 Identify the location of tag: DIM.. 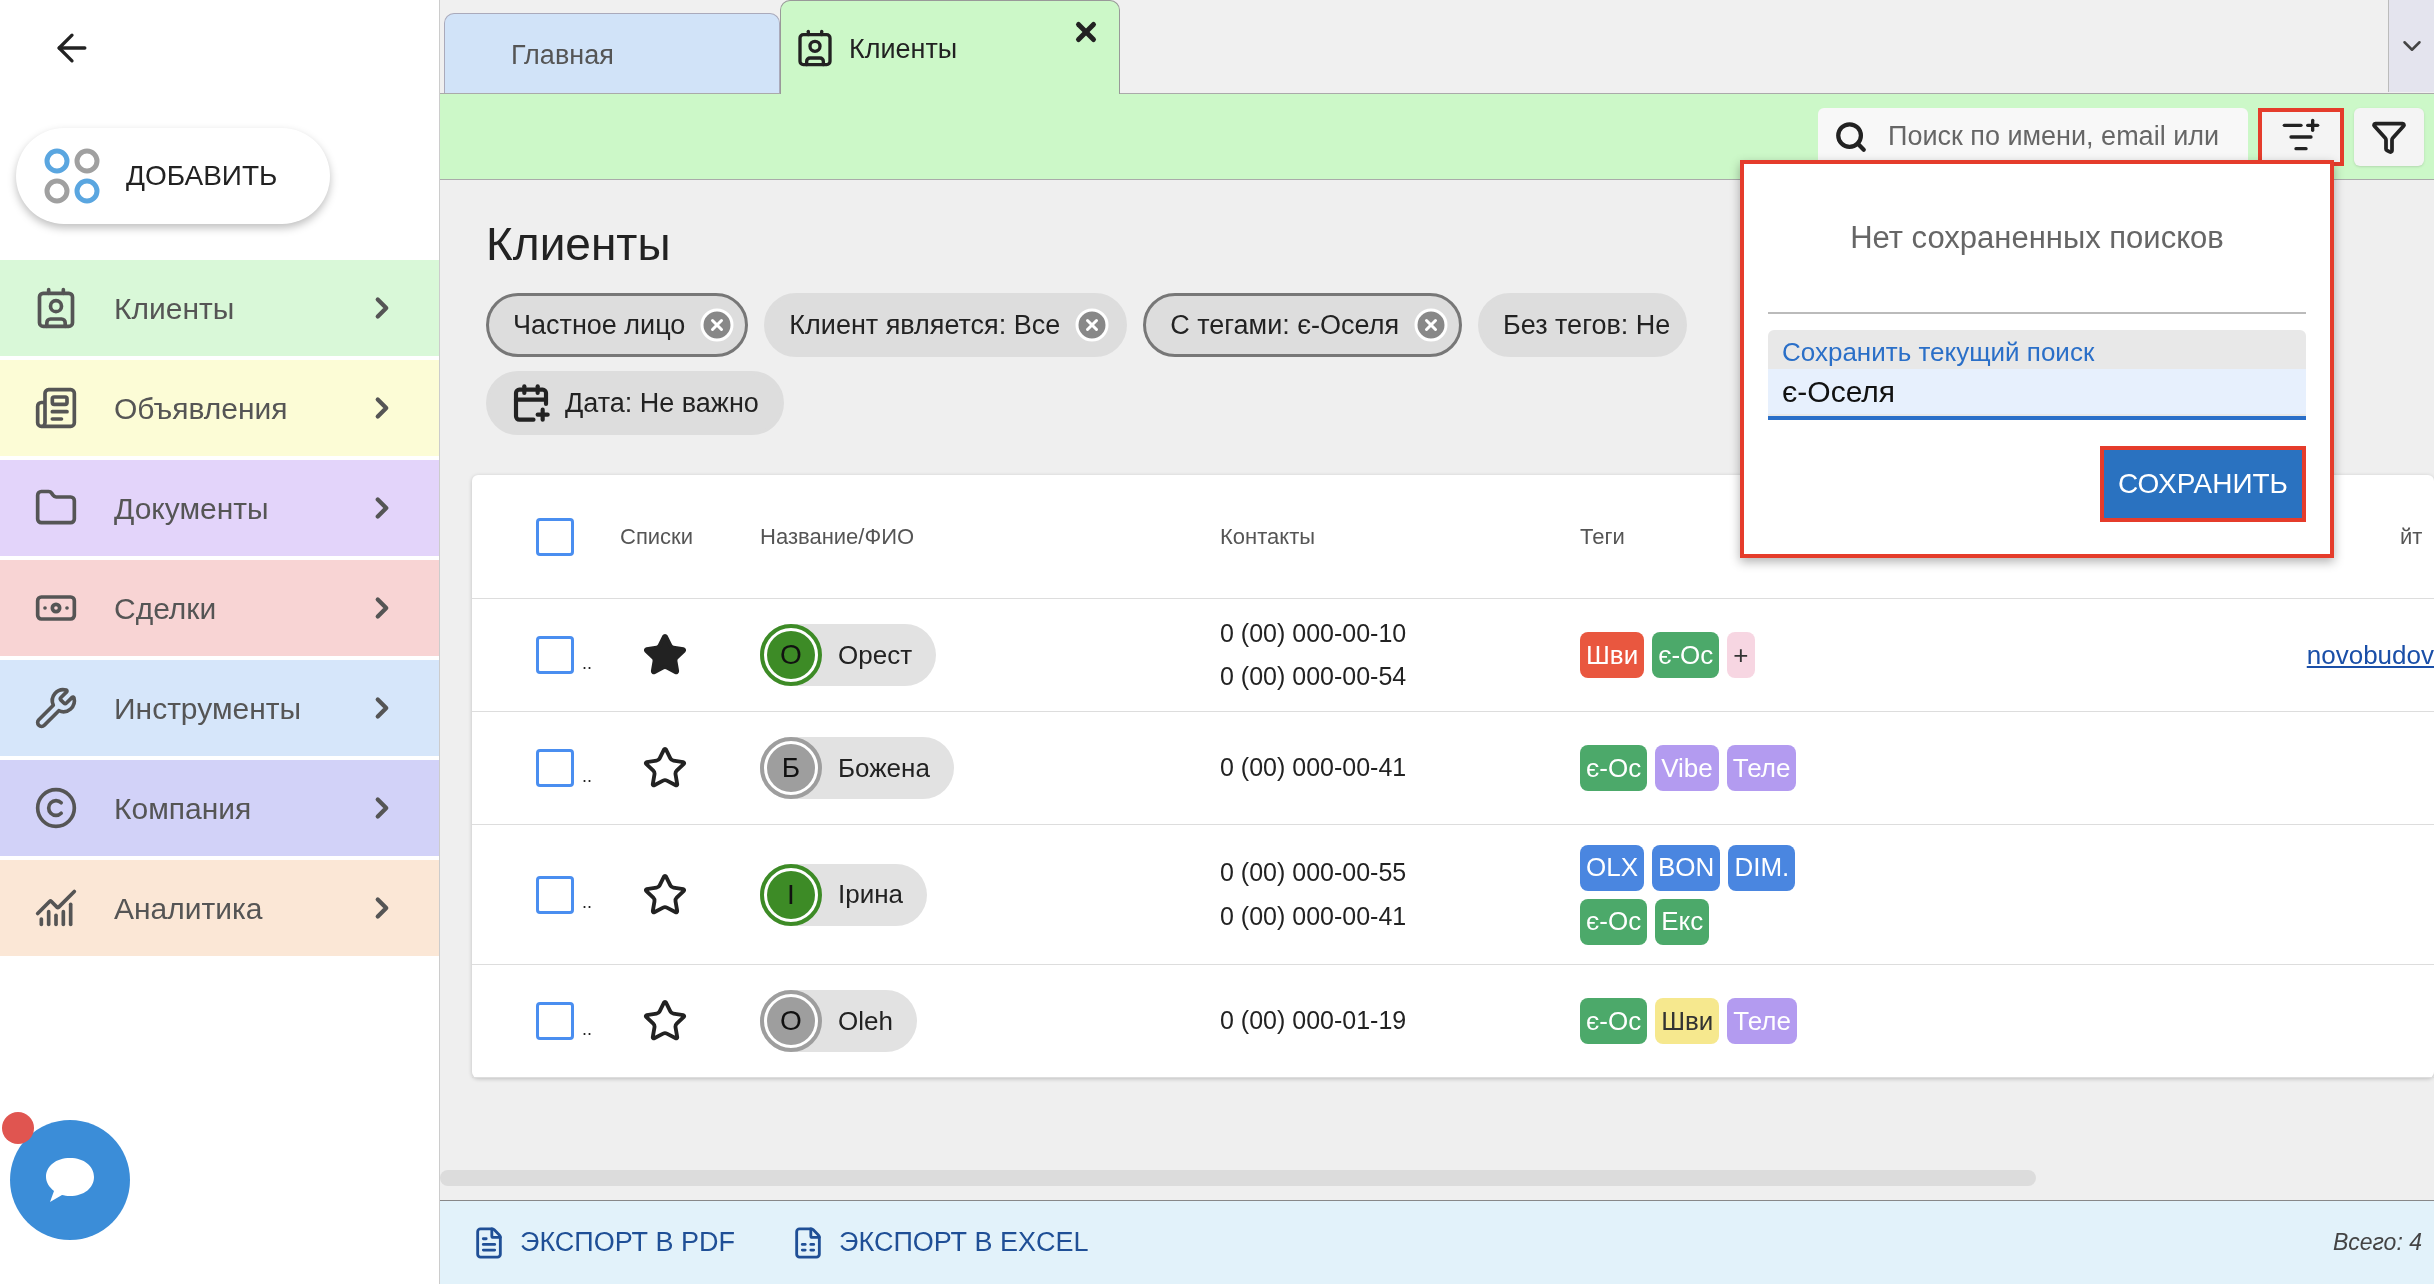
(1762, 867).